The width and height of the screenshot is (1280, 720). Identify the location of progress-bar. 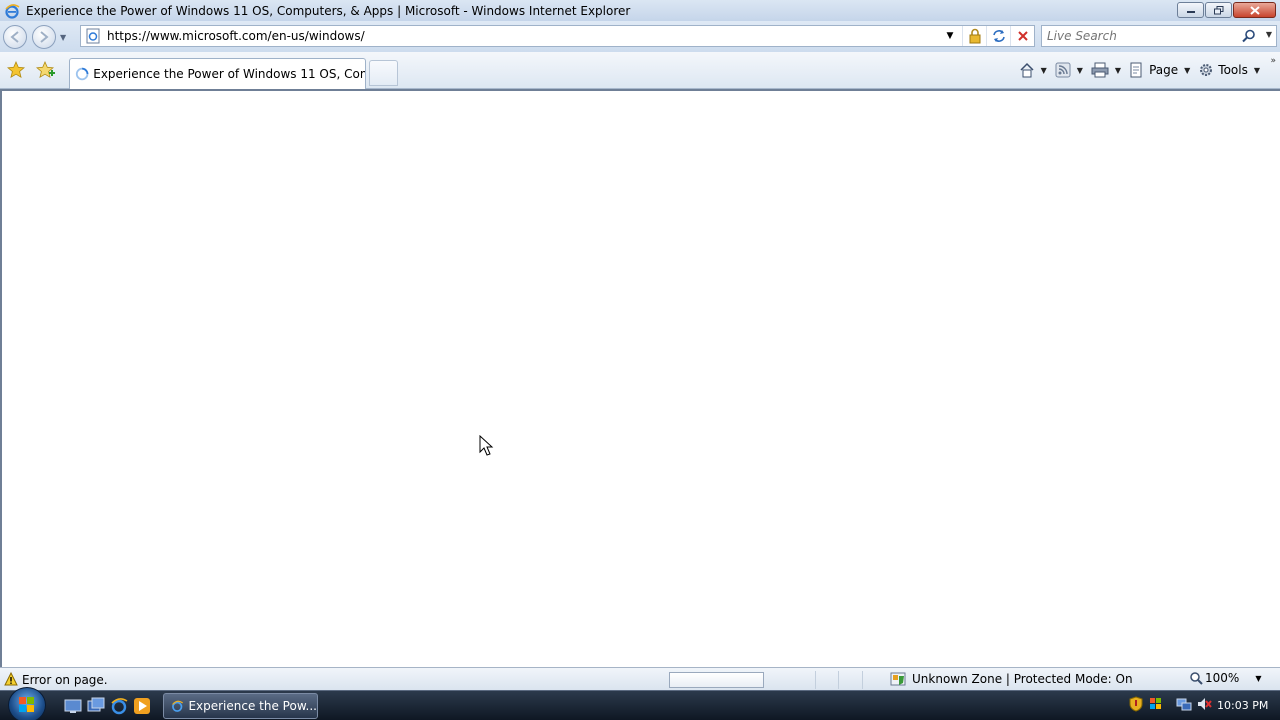
(716, 680).